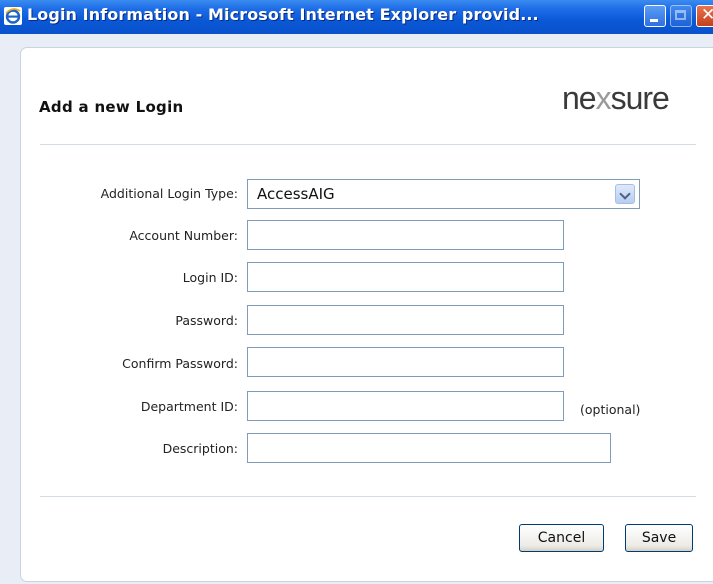  Describe the element at coordinates (183, 235) in the screenshot. I see `account-number-label: Account Number:` at that location.